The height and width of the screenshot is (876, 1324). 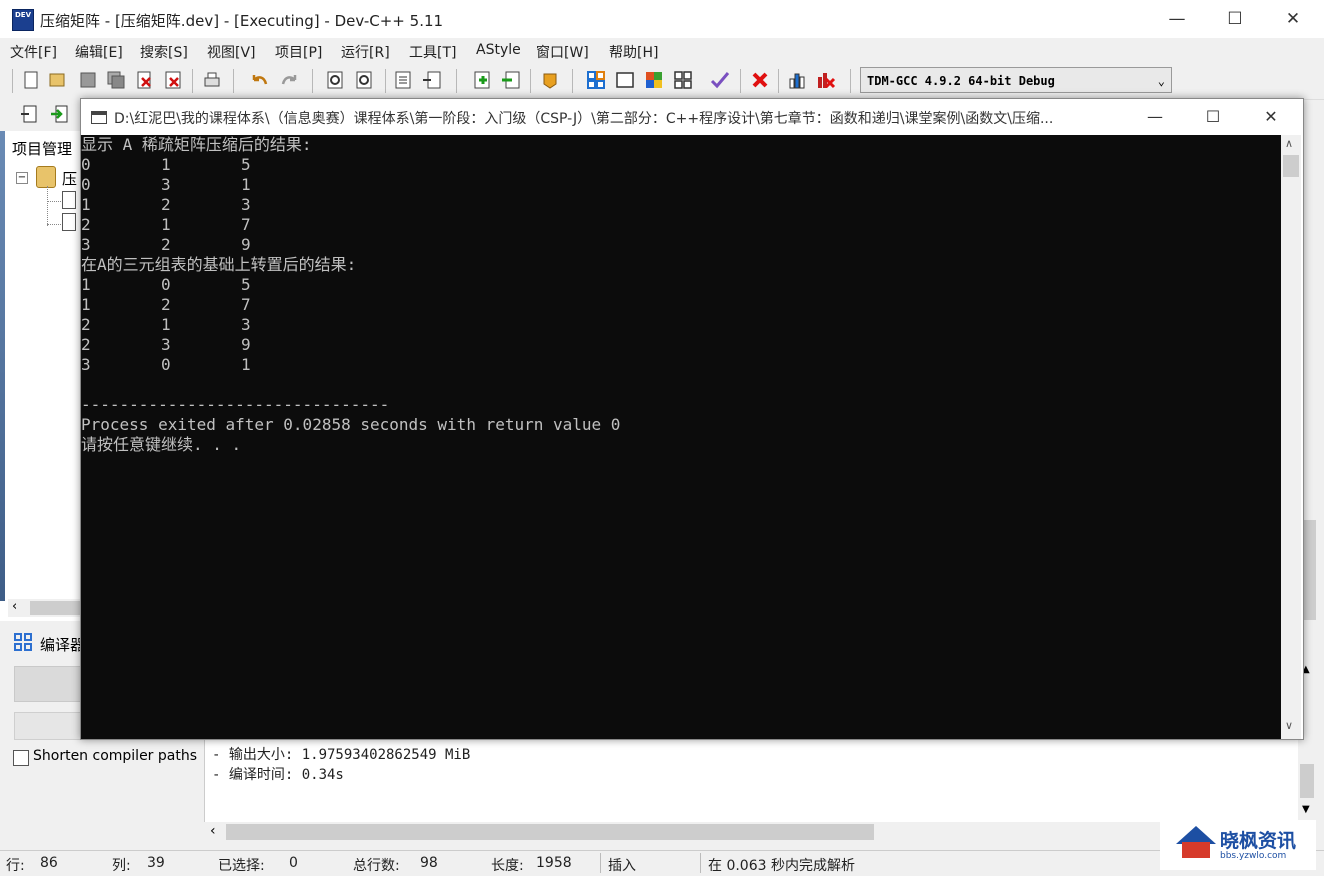 What do you see at coordinates (365, 80) in the screenshot?
I see `replace-icon` at bounding box center [365, 80].